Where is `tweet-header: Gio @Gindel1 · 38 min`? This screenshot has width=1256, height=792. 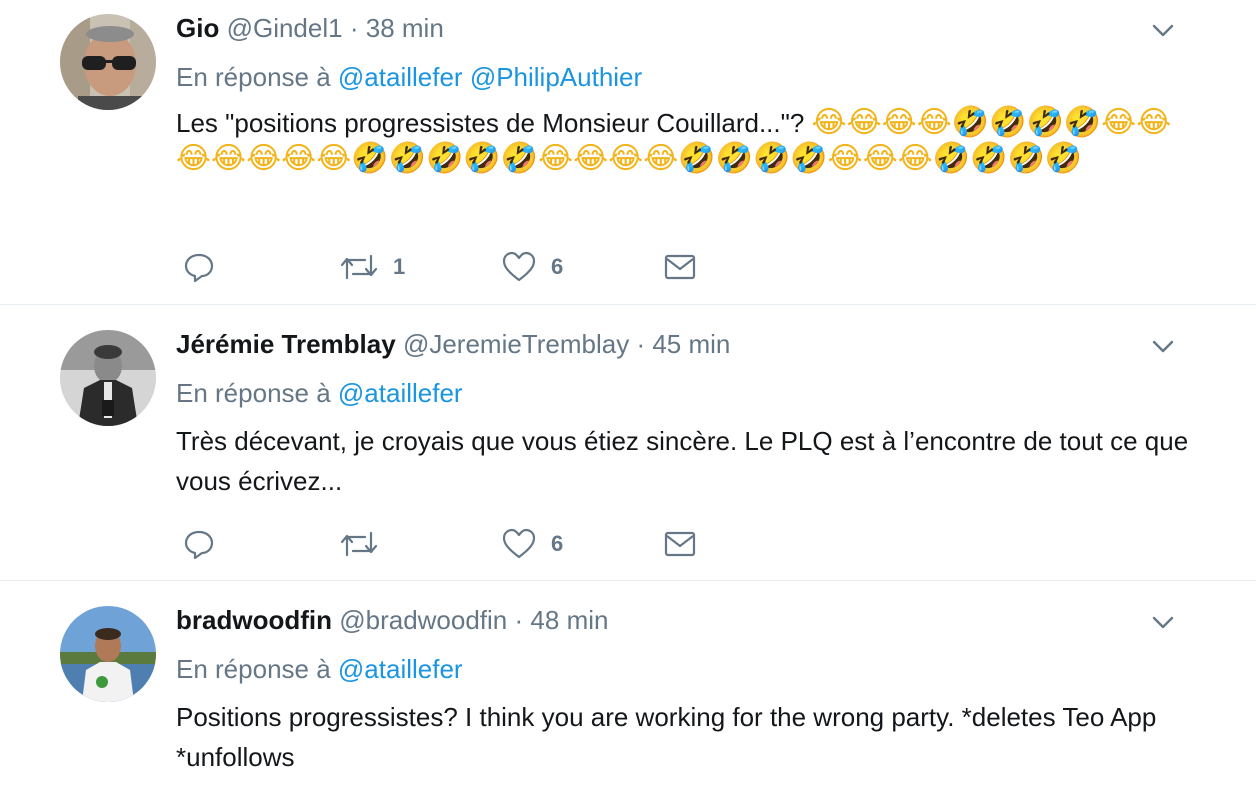 tweet-header: Gio @Gindel1 · 38 min is located at coordinates (310, 28).